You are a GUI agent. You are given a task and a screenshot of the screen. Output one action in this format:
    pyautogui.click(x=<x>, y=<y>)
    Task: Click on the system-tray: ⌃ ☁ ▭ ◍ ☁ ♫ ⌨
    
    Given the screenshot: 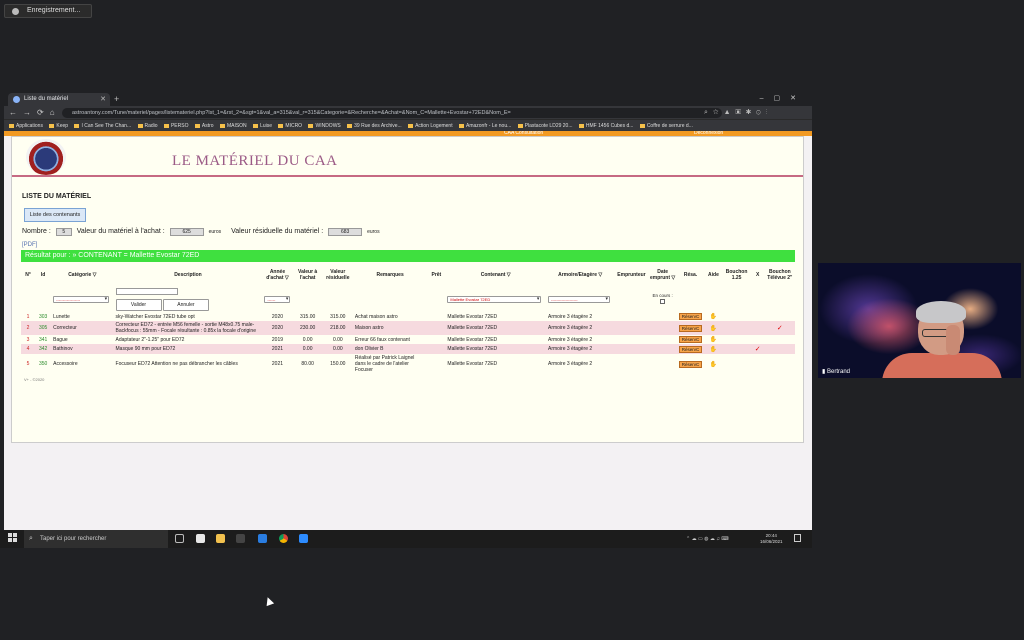 What is the action you would take?
    pyautogui.click(x=707, y=539)
    